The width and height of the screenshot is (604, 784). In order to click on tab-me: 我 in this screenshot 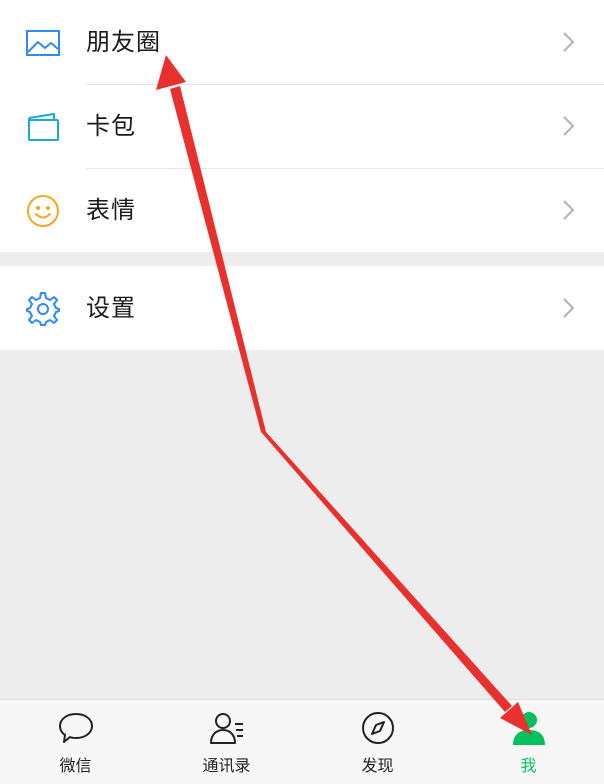, I will do `click(528, 742)`.